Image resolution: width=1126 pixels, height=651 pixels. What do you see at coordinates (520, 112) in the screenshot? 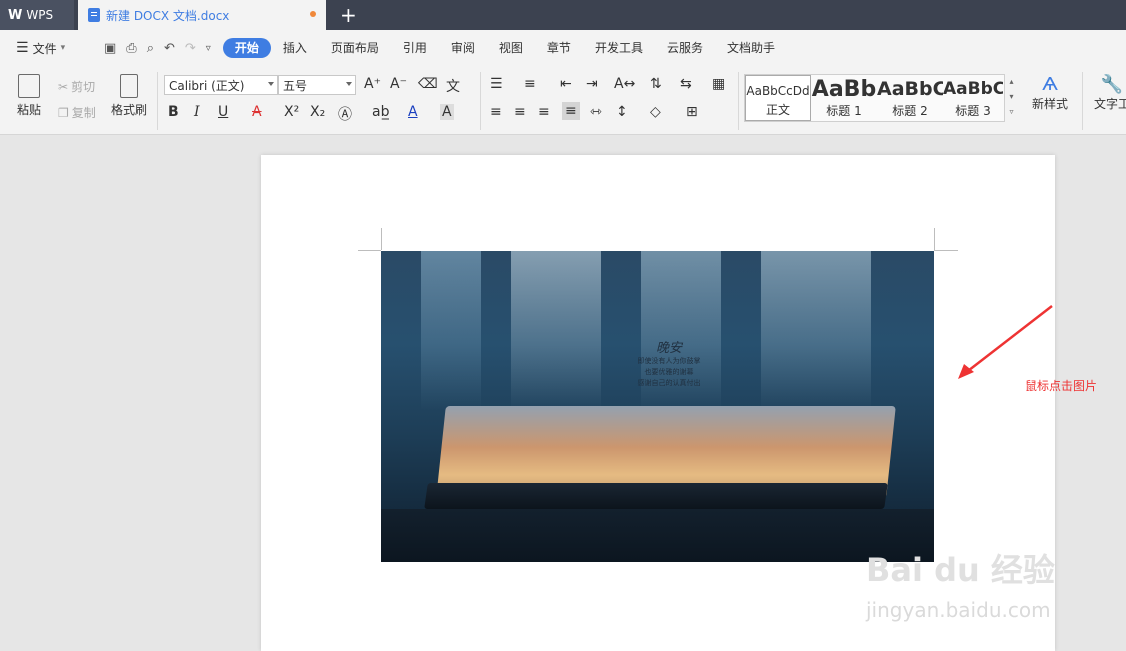
I see `align-center-icon: ≡` at bounding box center [520, 112].